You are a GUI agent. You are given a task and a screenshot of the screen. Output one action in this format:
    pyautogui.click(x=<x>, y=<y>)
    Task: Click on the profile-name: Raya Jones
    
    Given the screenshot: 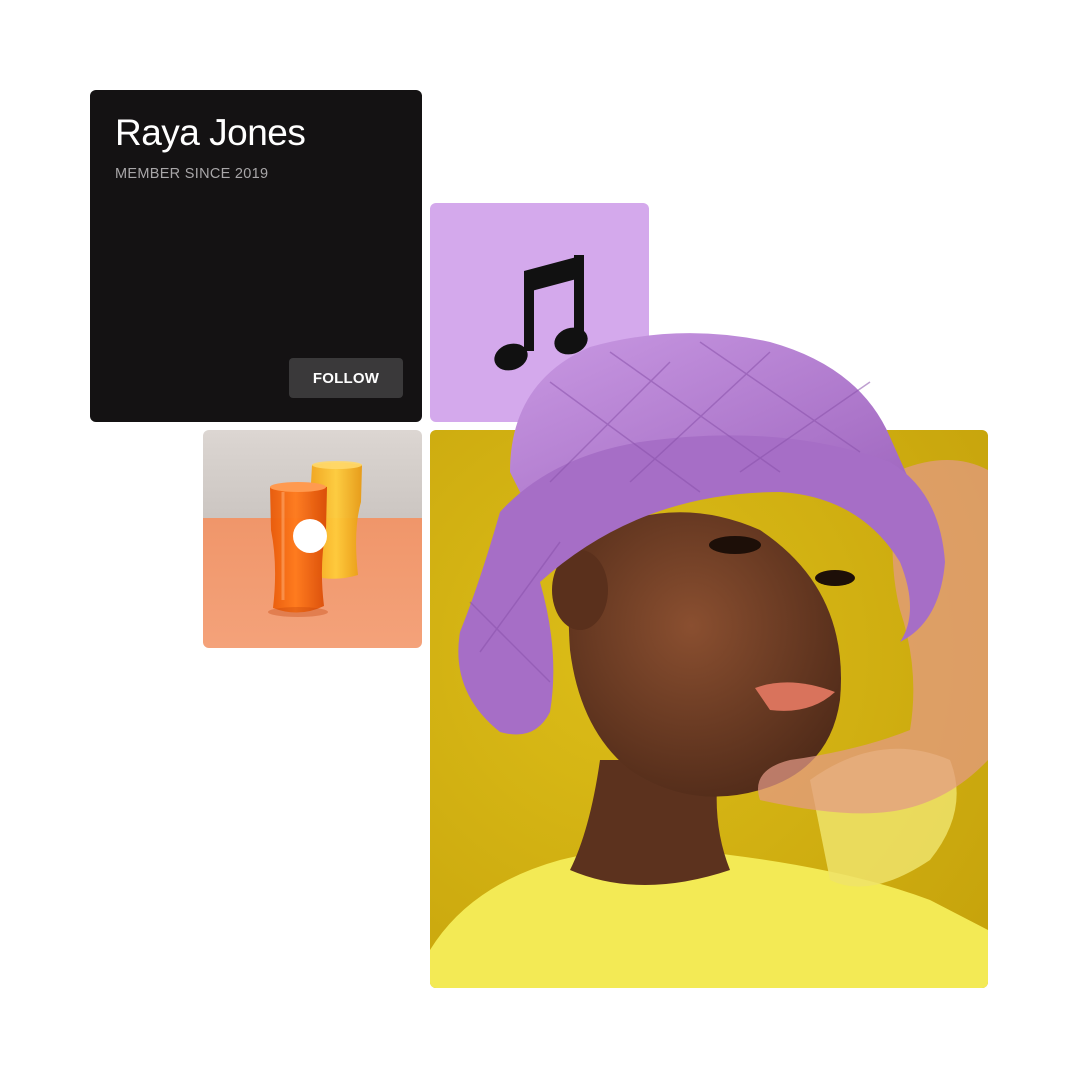 What is the action you would take?
    pyautogui.click(x=210, y=132)
    